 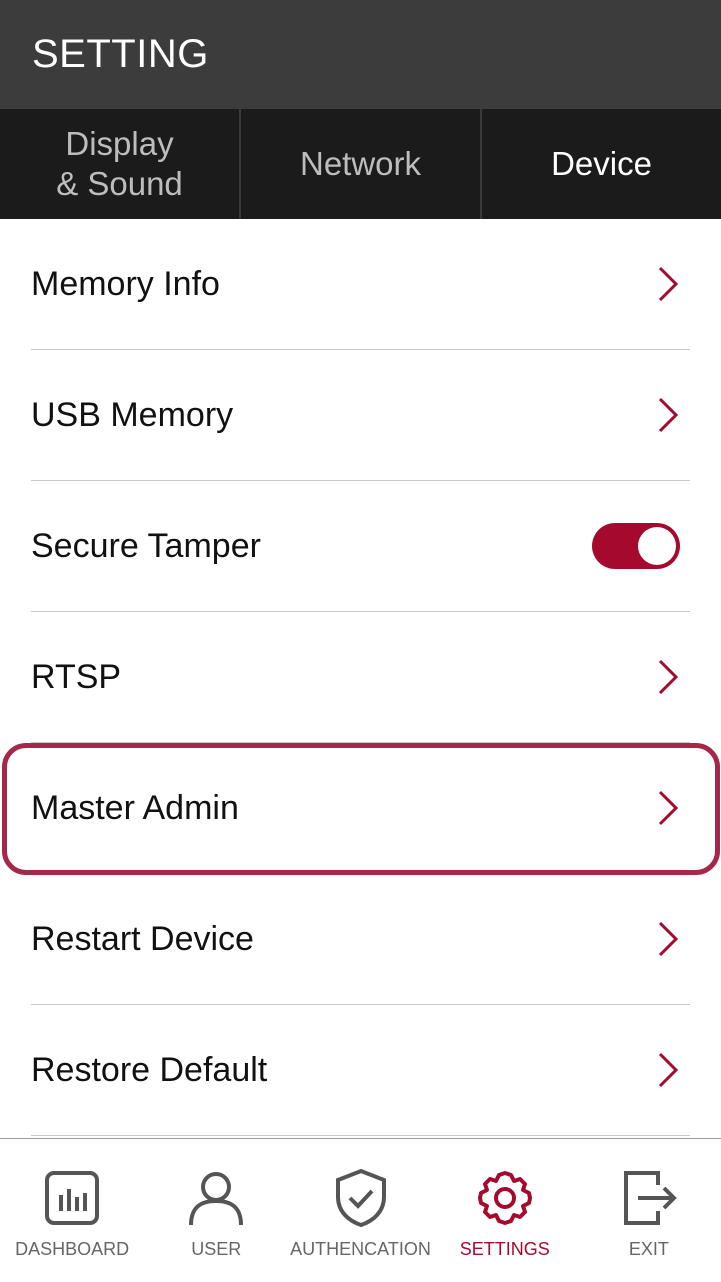 I want to click on secure-tamper-toggle, so click(x=636, y=546).